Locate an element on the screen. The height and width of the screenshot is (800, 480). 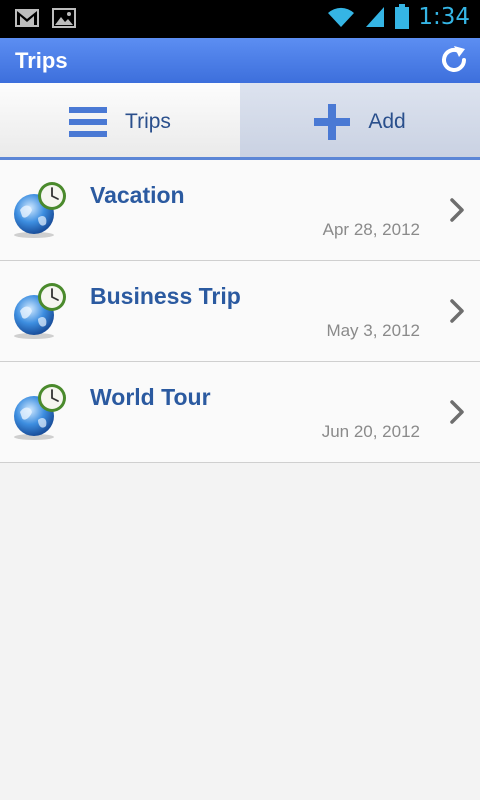
gmail-icon is located at coordinates (27, 18).